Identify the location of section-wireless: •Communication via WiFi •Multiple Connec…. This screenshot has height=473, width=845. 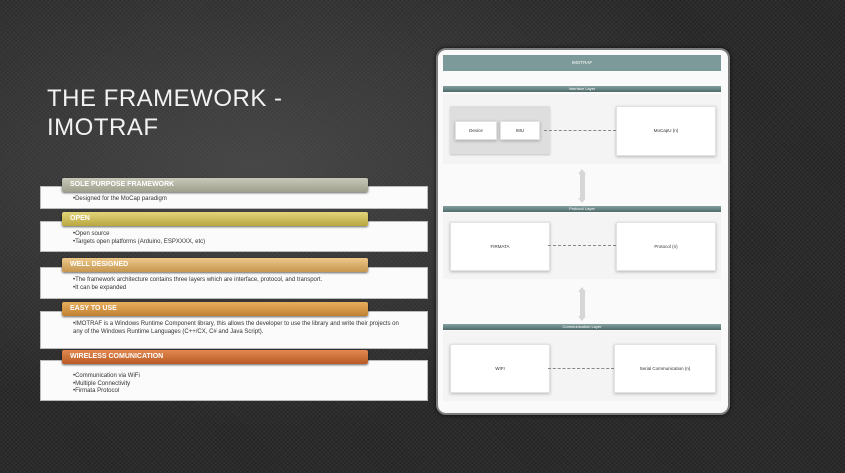
(234, 376).